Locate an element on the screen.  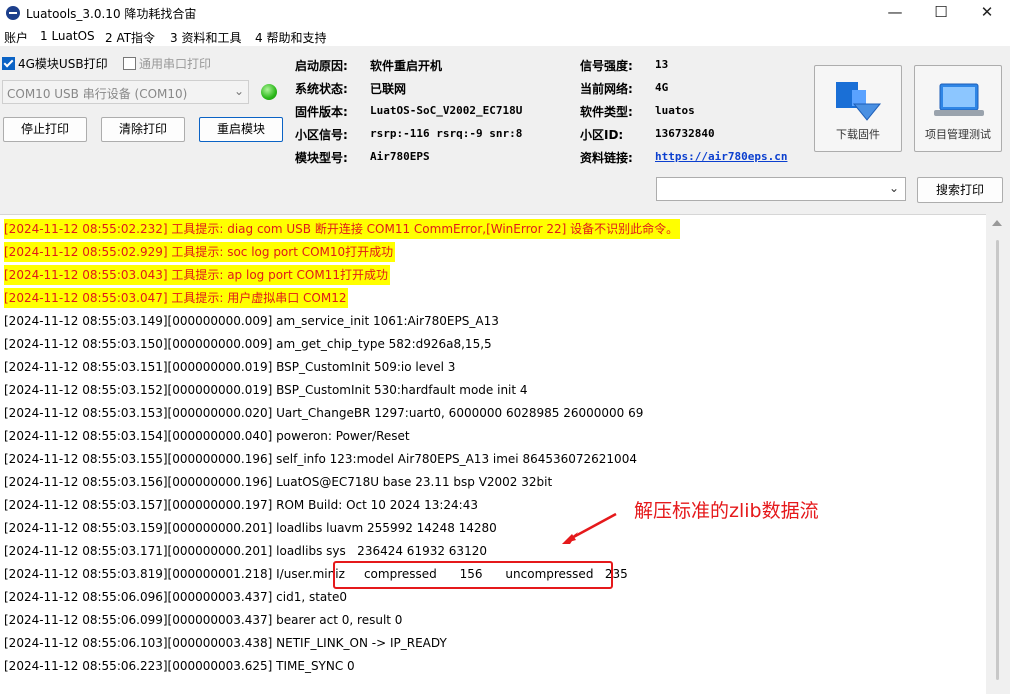
project-test-button: 项目管理测试 is located at coordinates (958, 108).